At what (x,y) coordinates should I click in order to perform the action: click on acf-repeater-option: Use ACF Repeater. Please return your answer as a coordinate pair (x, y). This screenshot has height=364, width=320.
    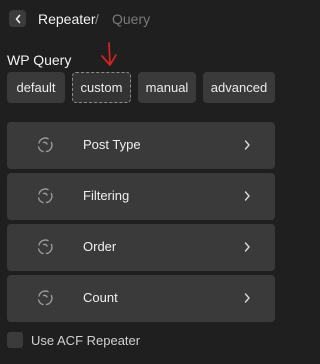
    Looking at the image, I should click on (73, 340).